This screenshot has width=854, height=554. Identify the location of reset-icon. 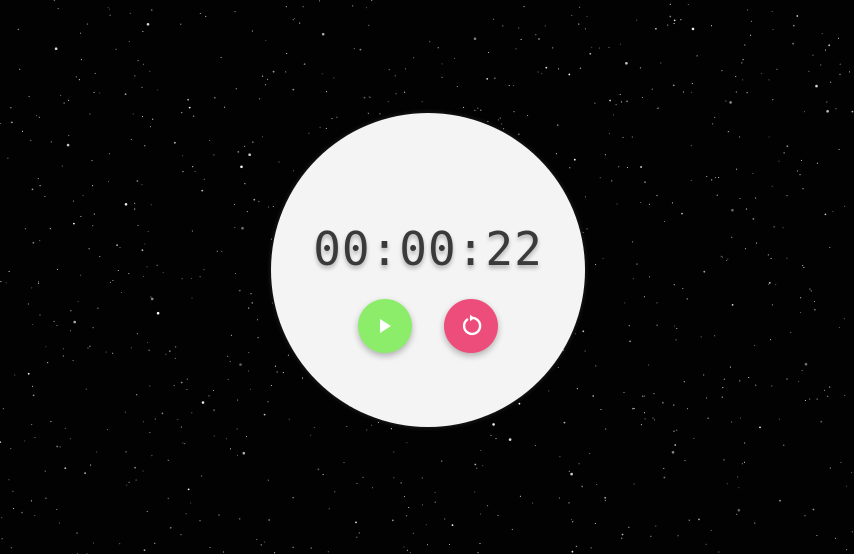
(472, 325).